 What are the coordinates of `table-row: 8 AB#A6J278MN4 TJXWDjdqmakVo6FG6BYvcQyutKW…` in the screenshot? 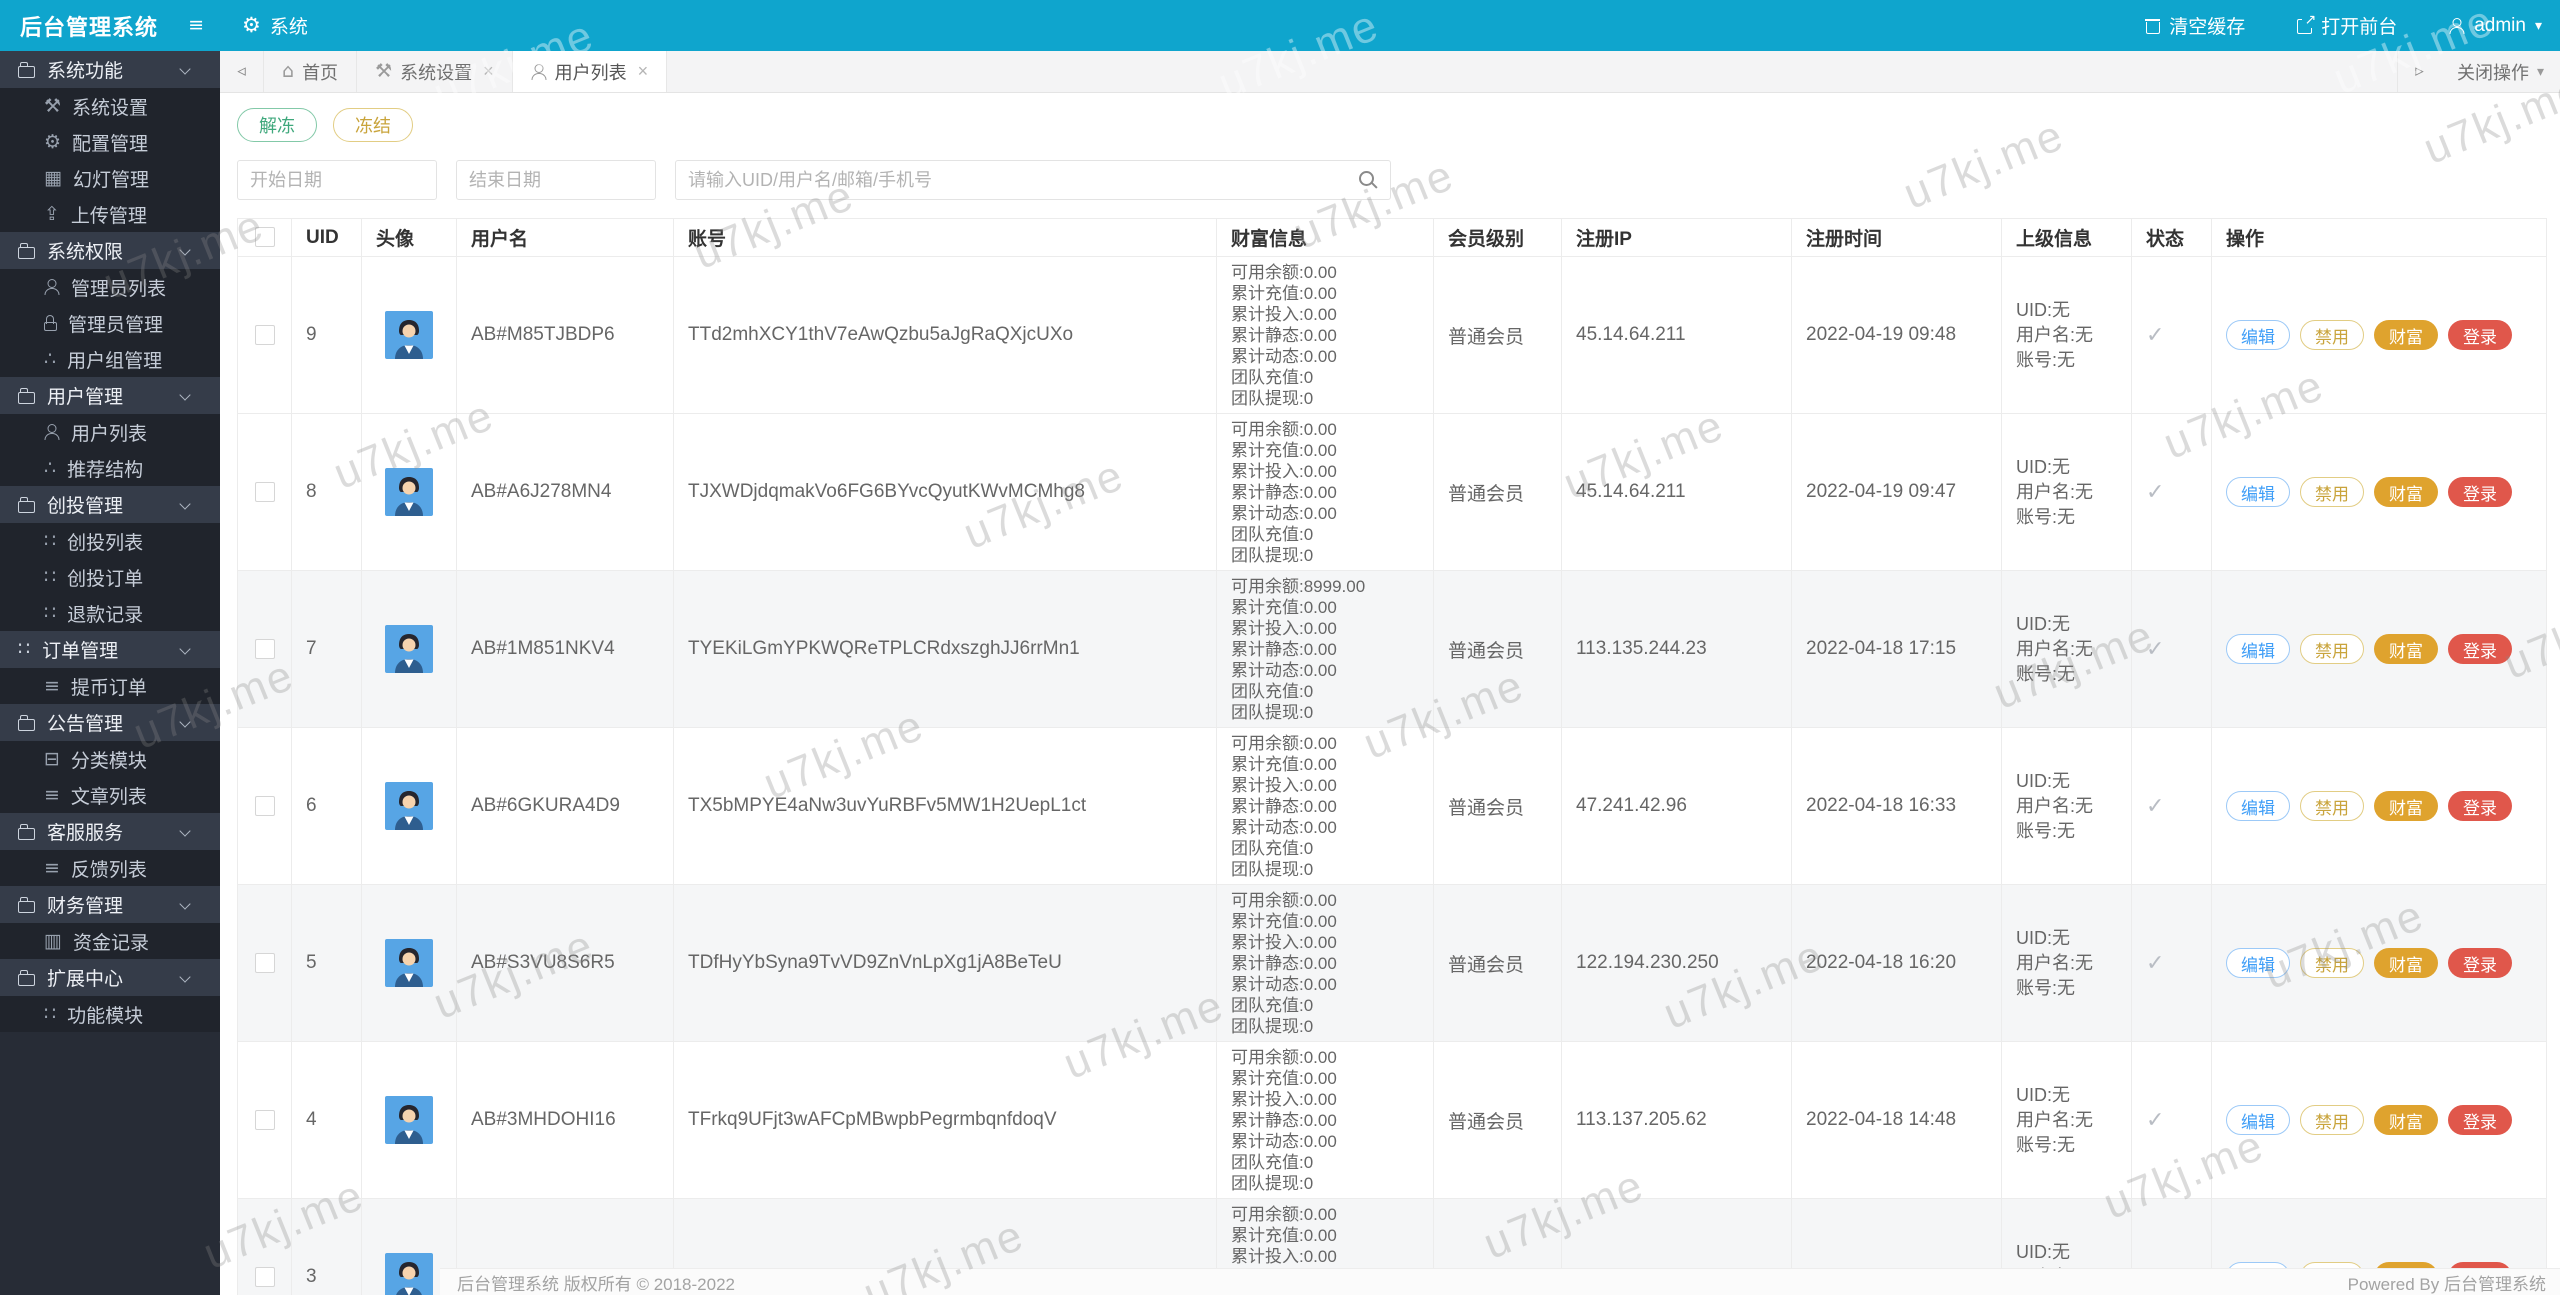 It's located at (1392, 492).